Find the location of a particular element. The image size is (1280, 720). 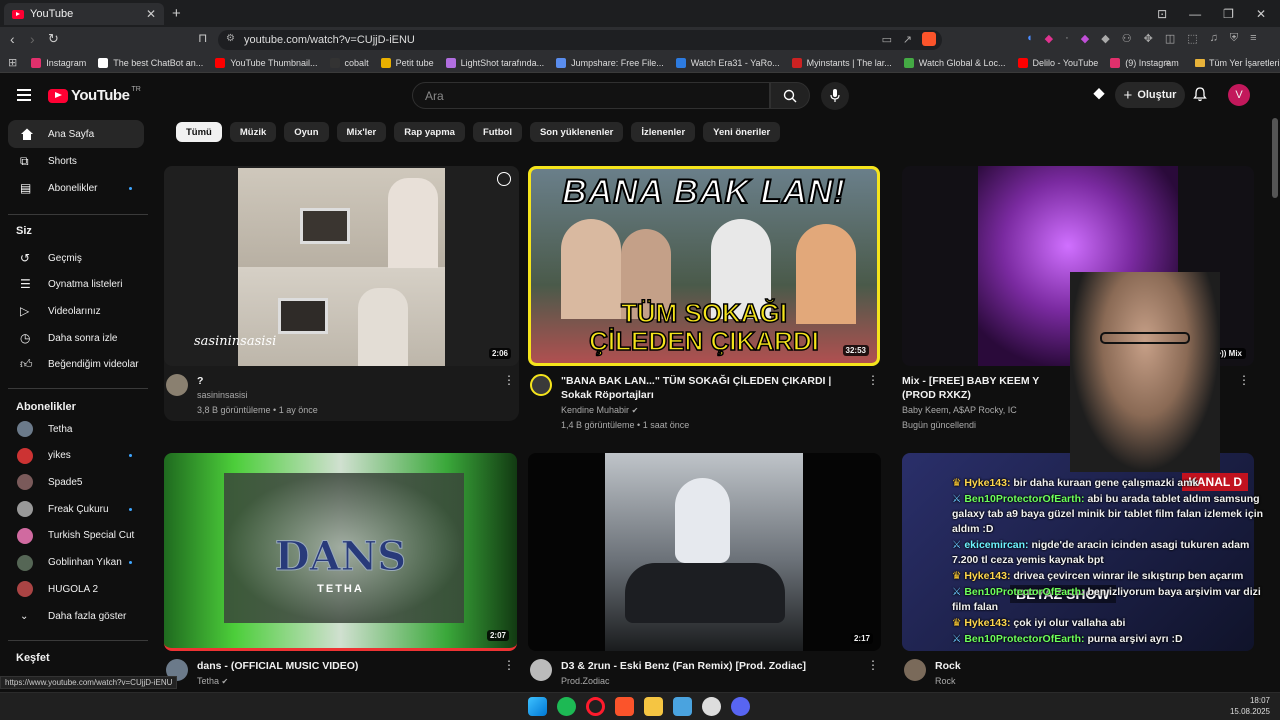

extensions-icon: ⊡ is located at coordinates (1162, 14).